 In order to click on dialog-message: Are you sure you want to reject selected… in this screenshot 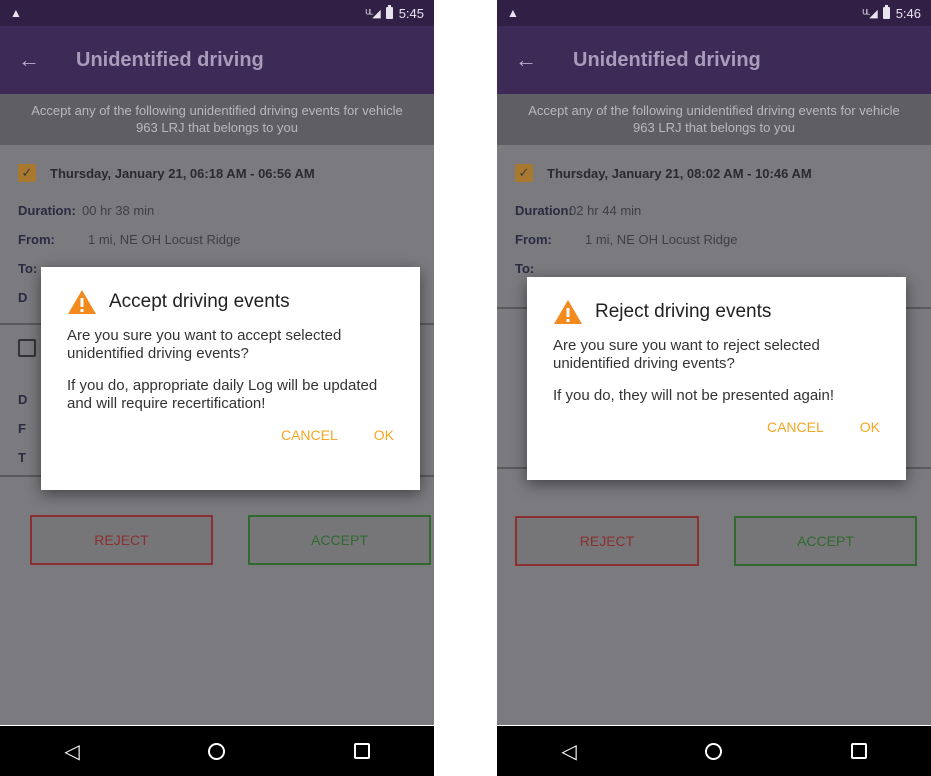, I will do `click(686, 354)`.